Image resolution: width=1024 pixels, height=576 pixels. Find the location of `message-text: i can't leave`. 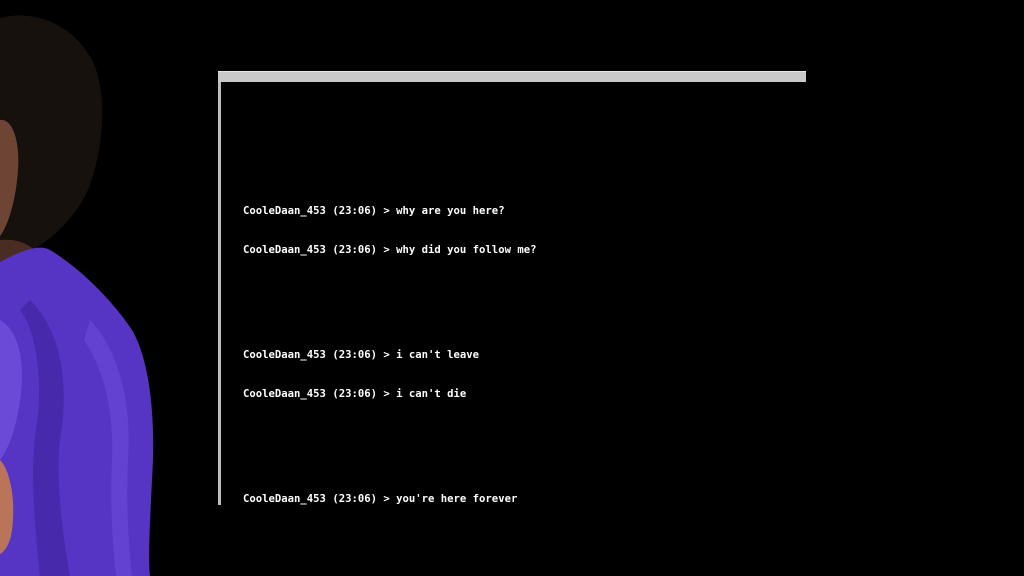

message-text: i can't leave is located at coordinates (438, 355).